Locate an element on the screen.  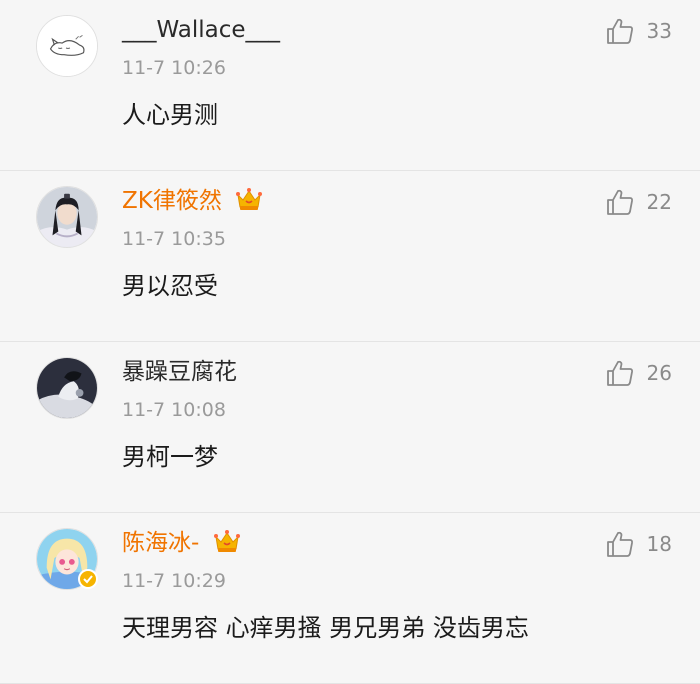
username: 暴躁豆腐花 is located at coordinates (179, 372).